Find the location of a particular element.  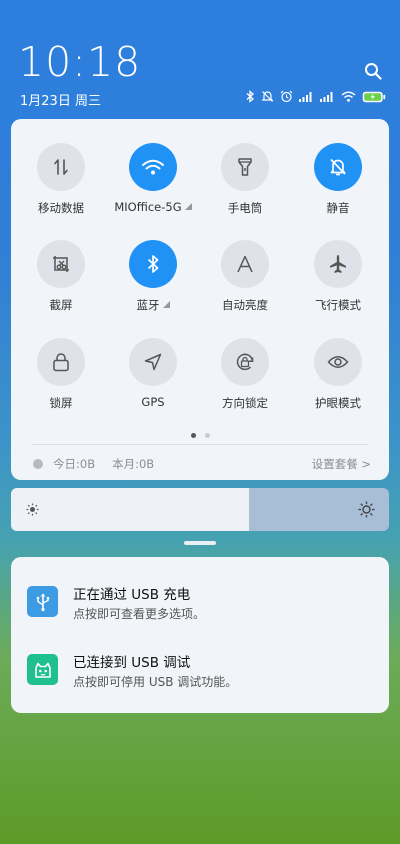

drag-handle is located at coordinates (200, 543).